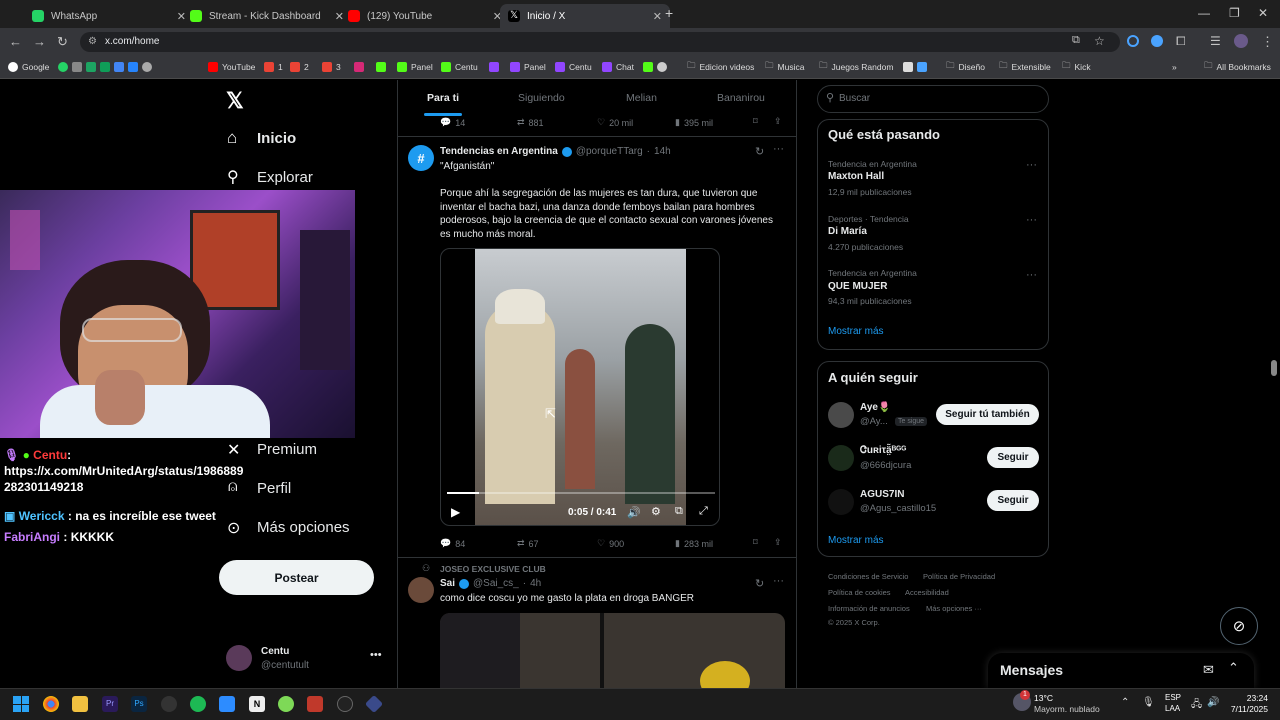  I want to click on tab-youtube: (129) YouTube ✕, so click(425, 16).